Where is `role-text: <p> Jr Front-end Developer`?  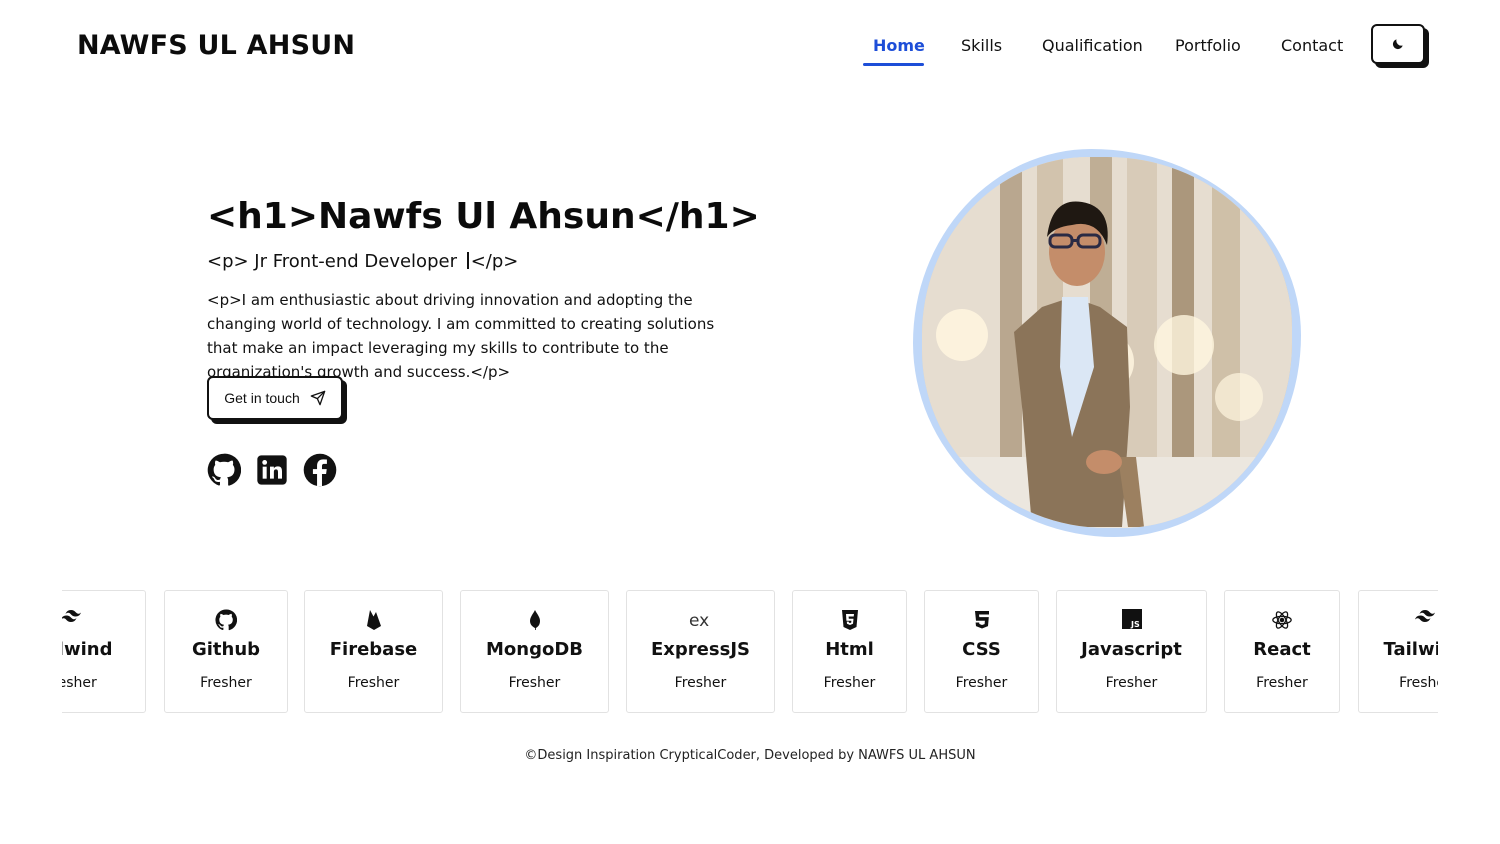
role-text: <p> Jr Front-end Developer is located at coordinates (335, 261).